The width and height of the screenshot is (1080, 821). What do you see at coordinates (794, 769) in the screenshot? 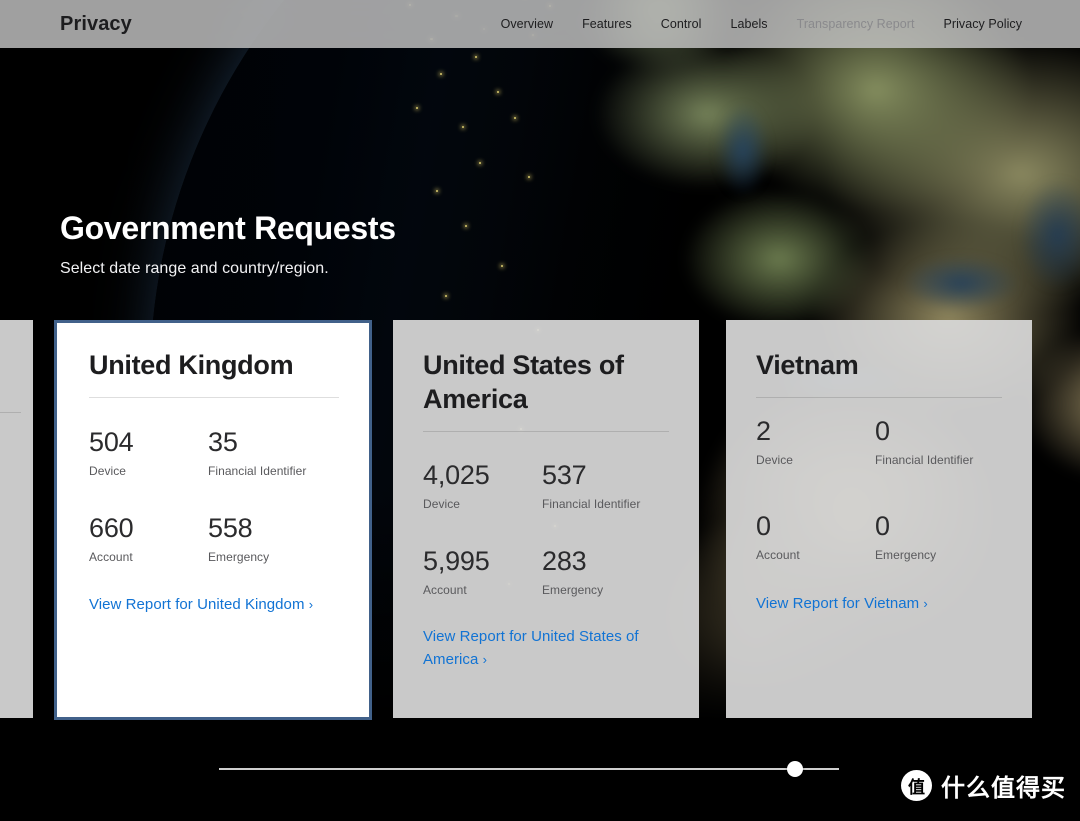
I see `slider-thumb` at bounding box center [794, 769].